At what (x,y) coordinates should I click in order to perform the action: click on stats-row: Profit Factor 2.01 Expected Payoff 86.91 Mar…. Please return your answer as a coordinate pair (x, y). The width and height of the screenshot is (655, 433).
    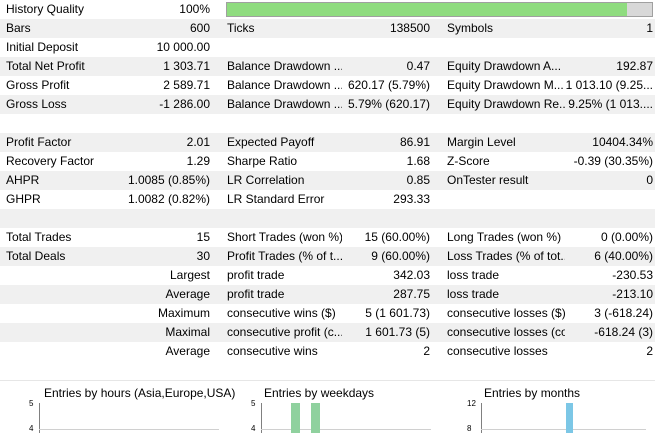
    Looking at the image, I should click on (327, 142).